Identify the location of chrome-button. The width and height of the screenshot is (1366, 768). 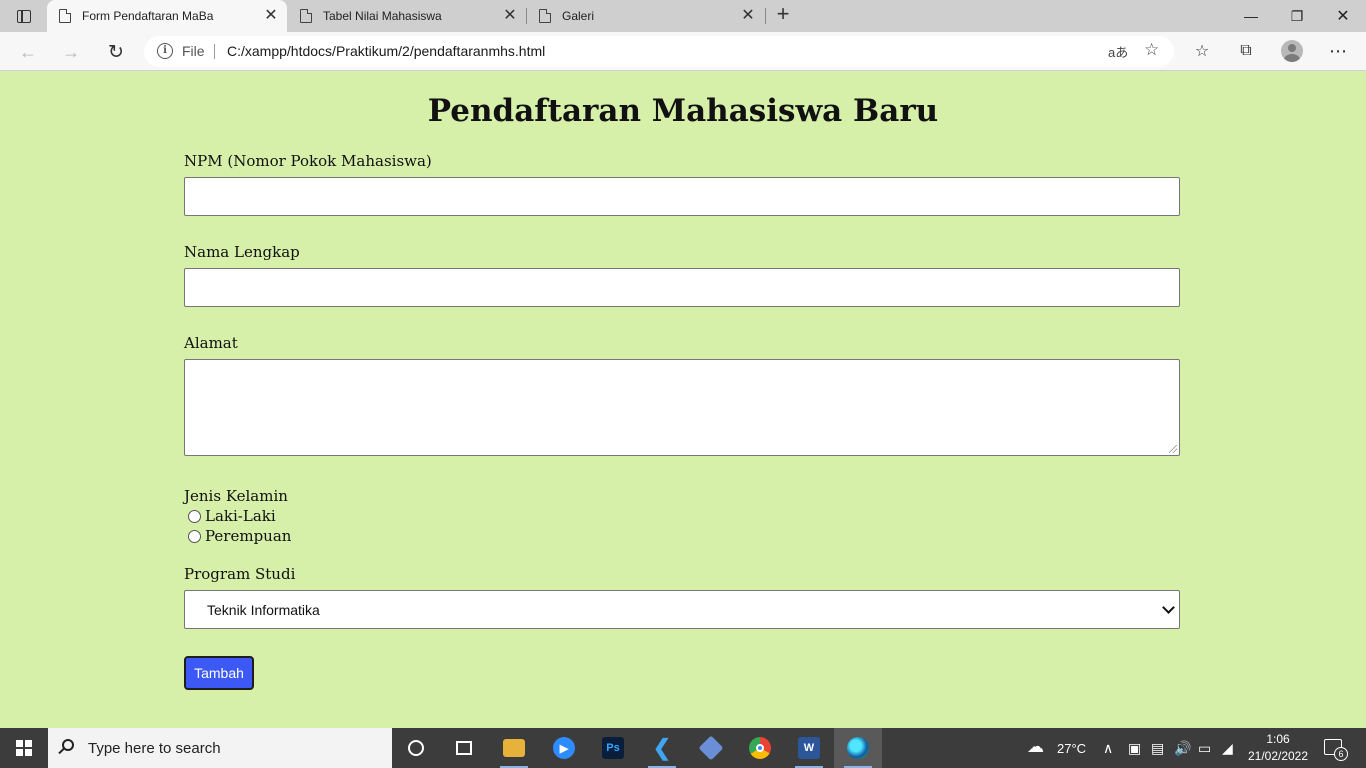
(760, 748).